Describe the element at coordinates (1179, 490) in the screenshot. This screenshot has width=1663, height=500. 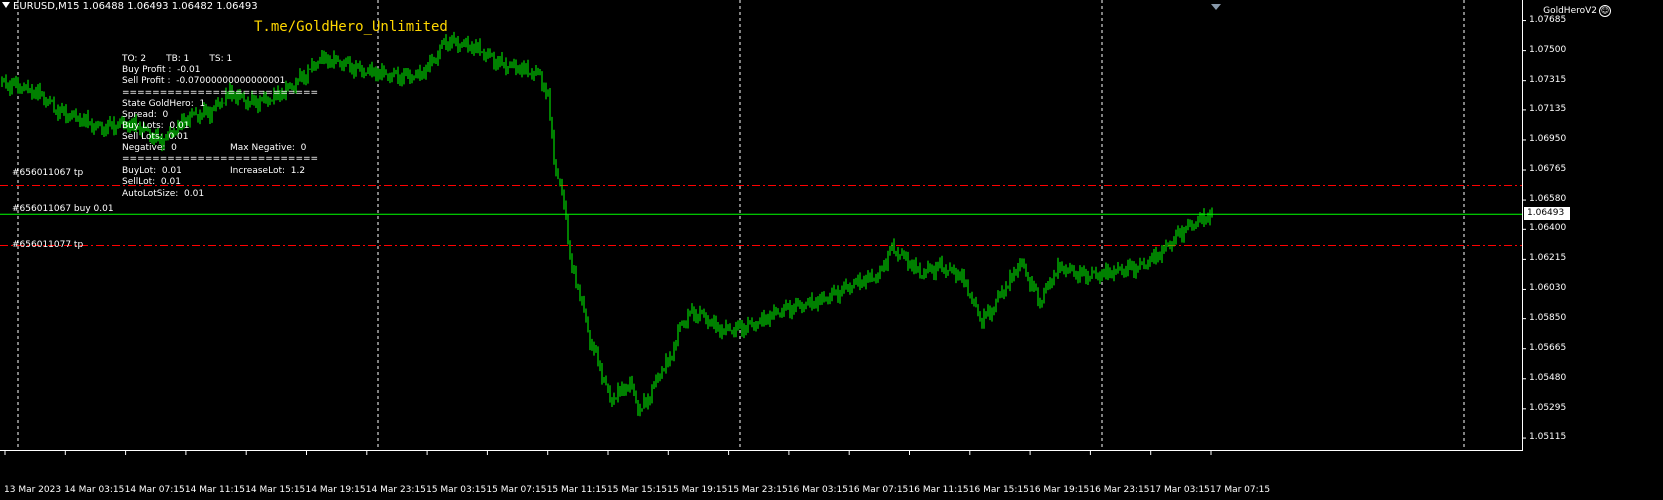
I see `time-tick-label: 17 Mar 03:15` at that location.